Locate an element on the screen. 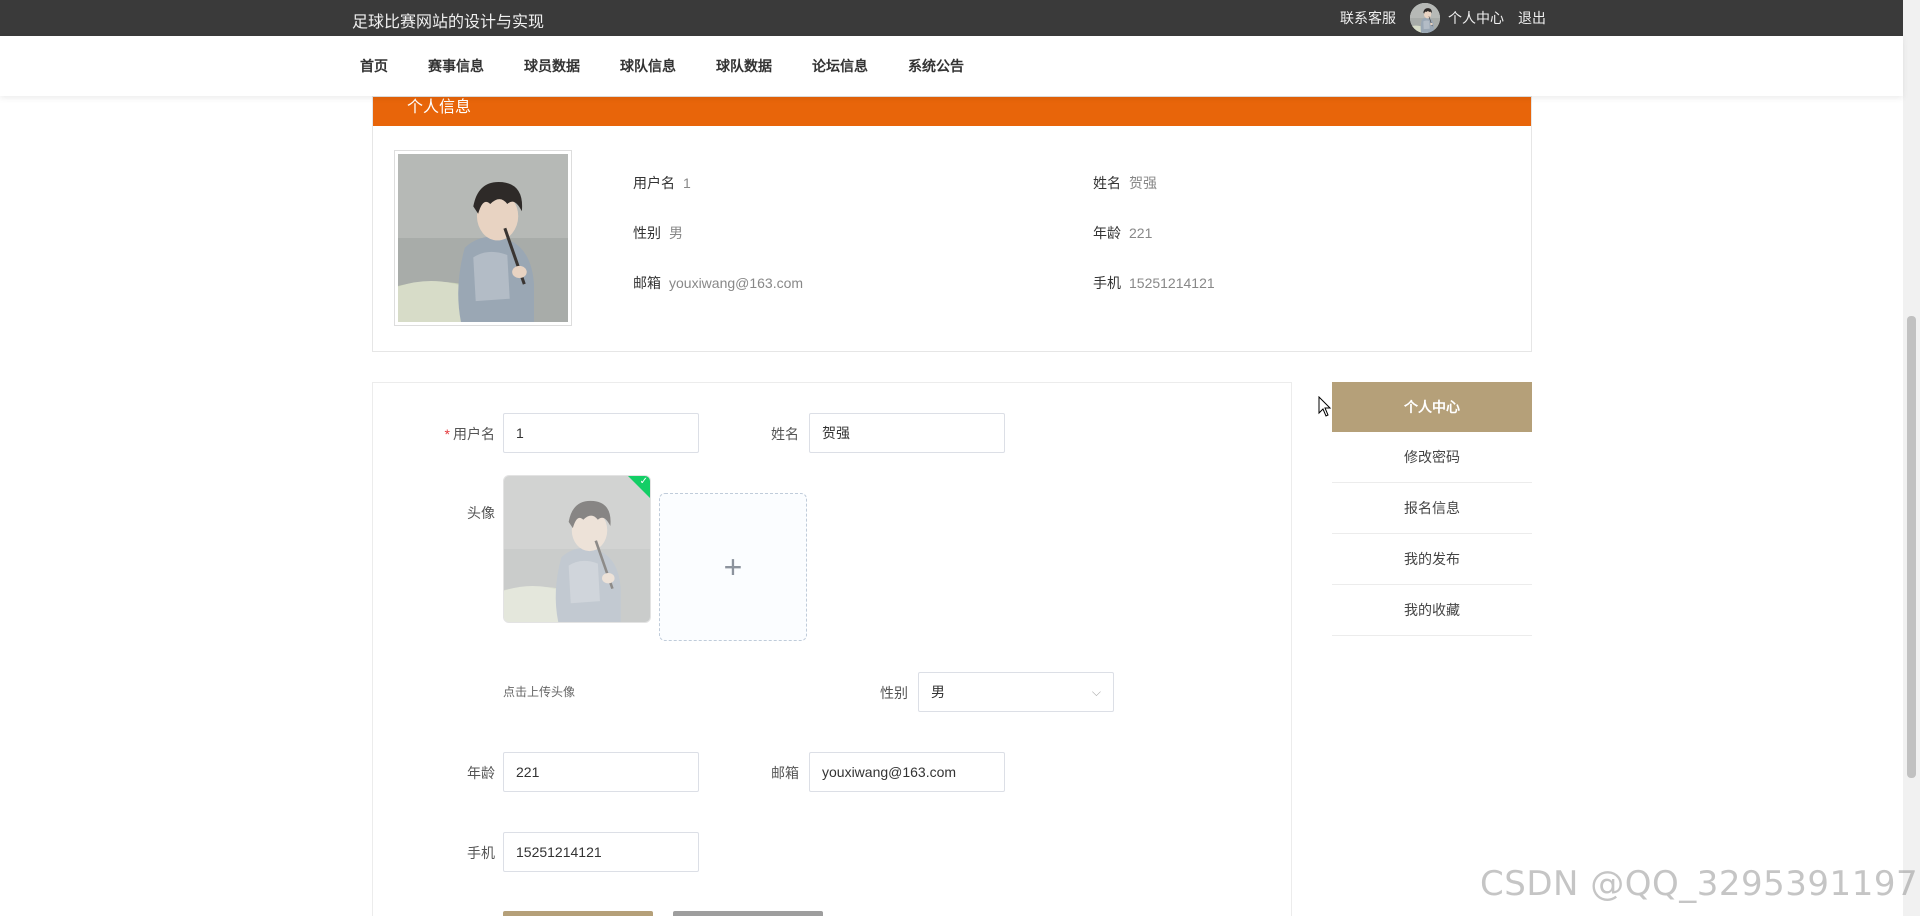 The height and width of the screenshot is (916, 1920). site-title: 足球比赛网站的设计与实现 is located at coordinates (448, 22).